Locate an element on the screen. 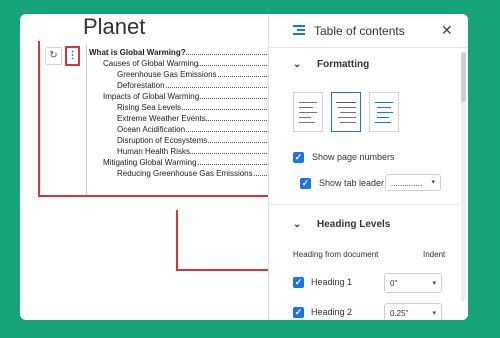 The width and height of the screenshot is (500, 338). formatting-label: Formatting is located at coordinates (343, 64).